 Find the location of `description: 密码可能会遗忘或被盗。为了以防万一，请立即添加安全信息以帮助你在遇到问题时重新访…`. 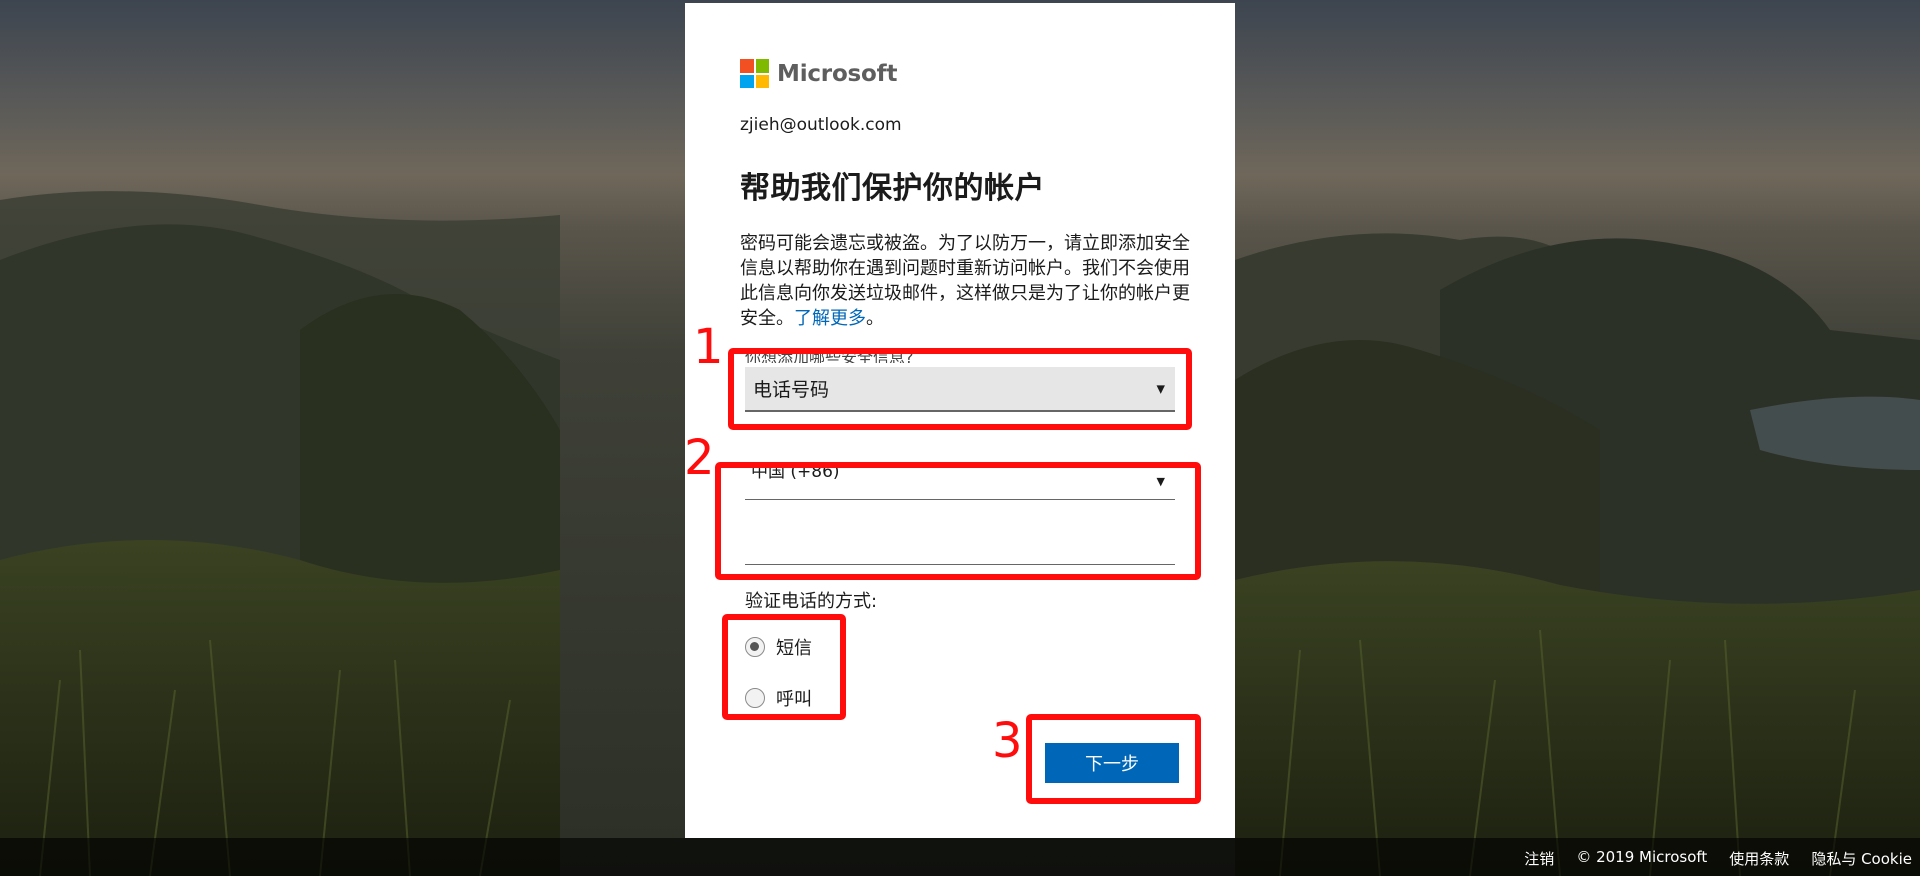

description: 密码可能会遗忘或被盗。为了以防万一，请立即添加安全信息以帮助你在遇到问题时重新访… is located at coordinates (967, 281).